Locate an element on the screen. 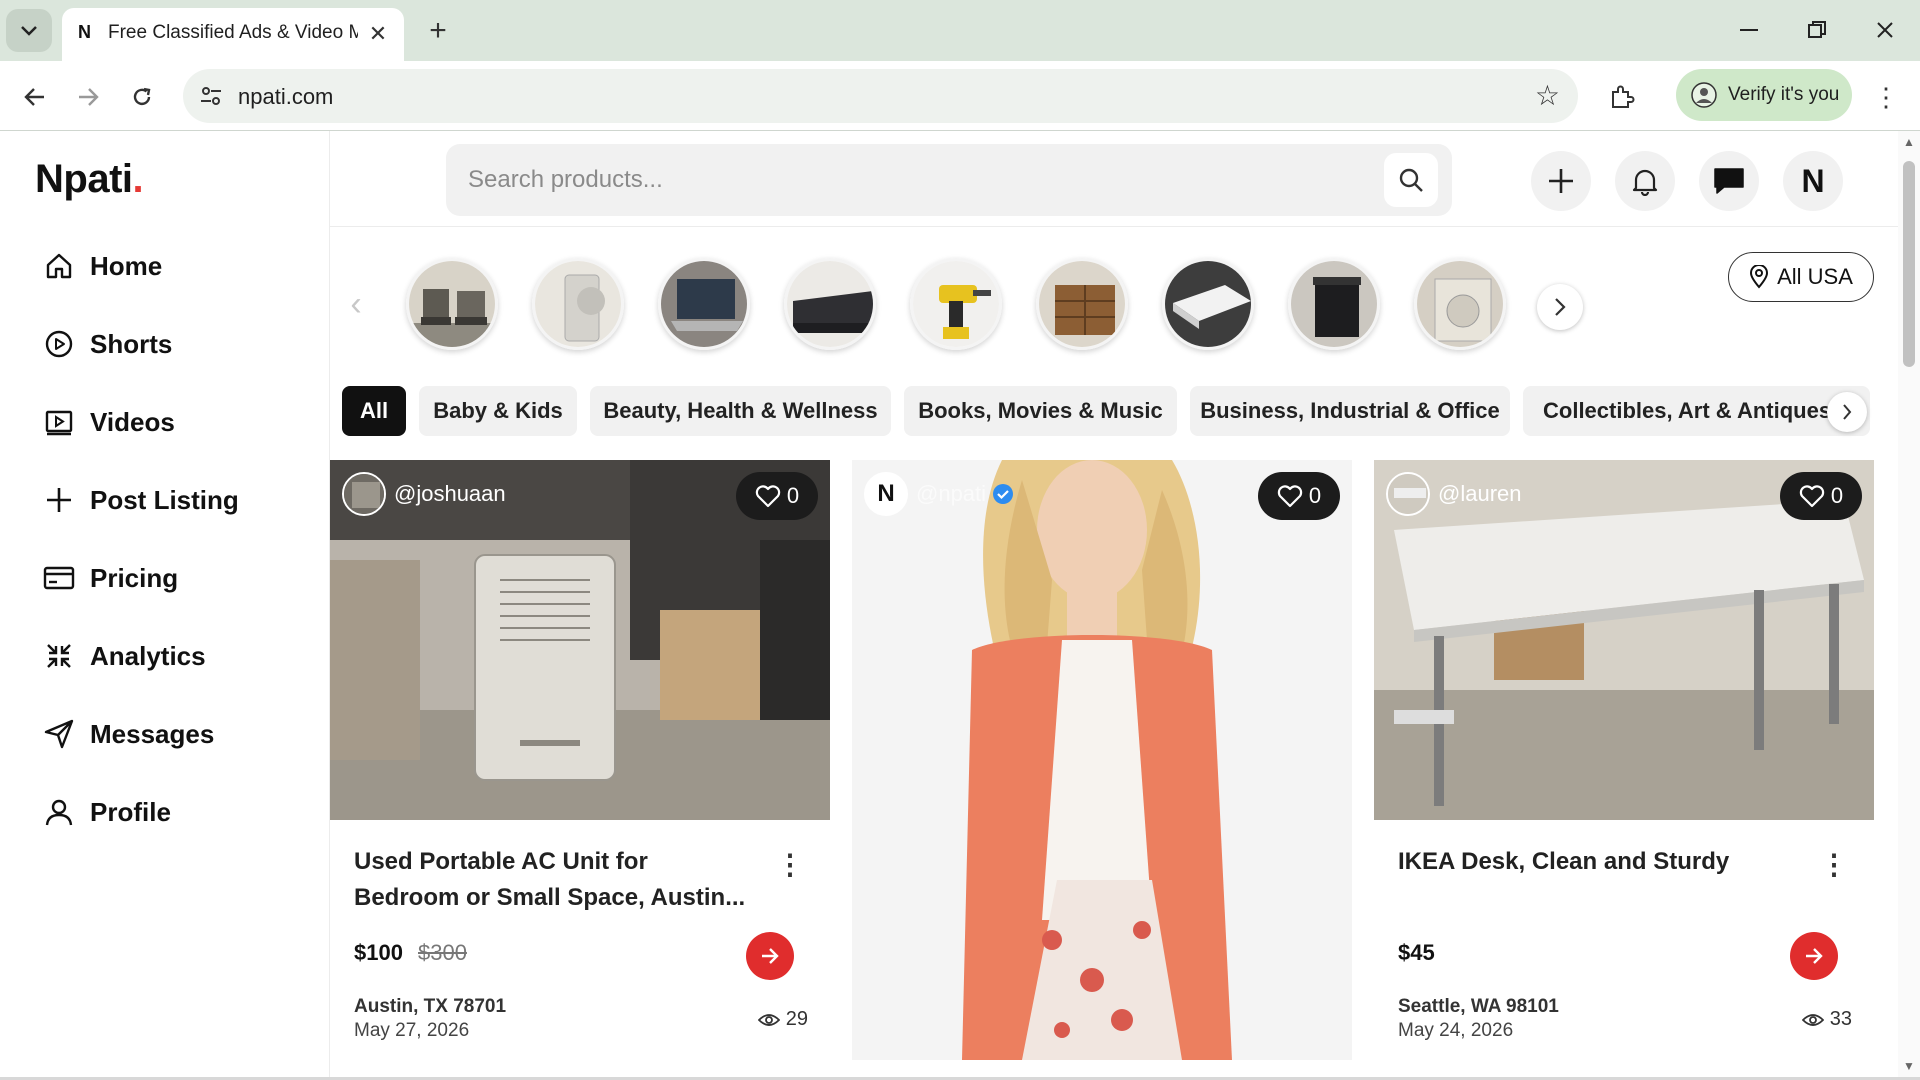  notifications-button is located at coordinates (1645, 181).